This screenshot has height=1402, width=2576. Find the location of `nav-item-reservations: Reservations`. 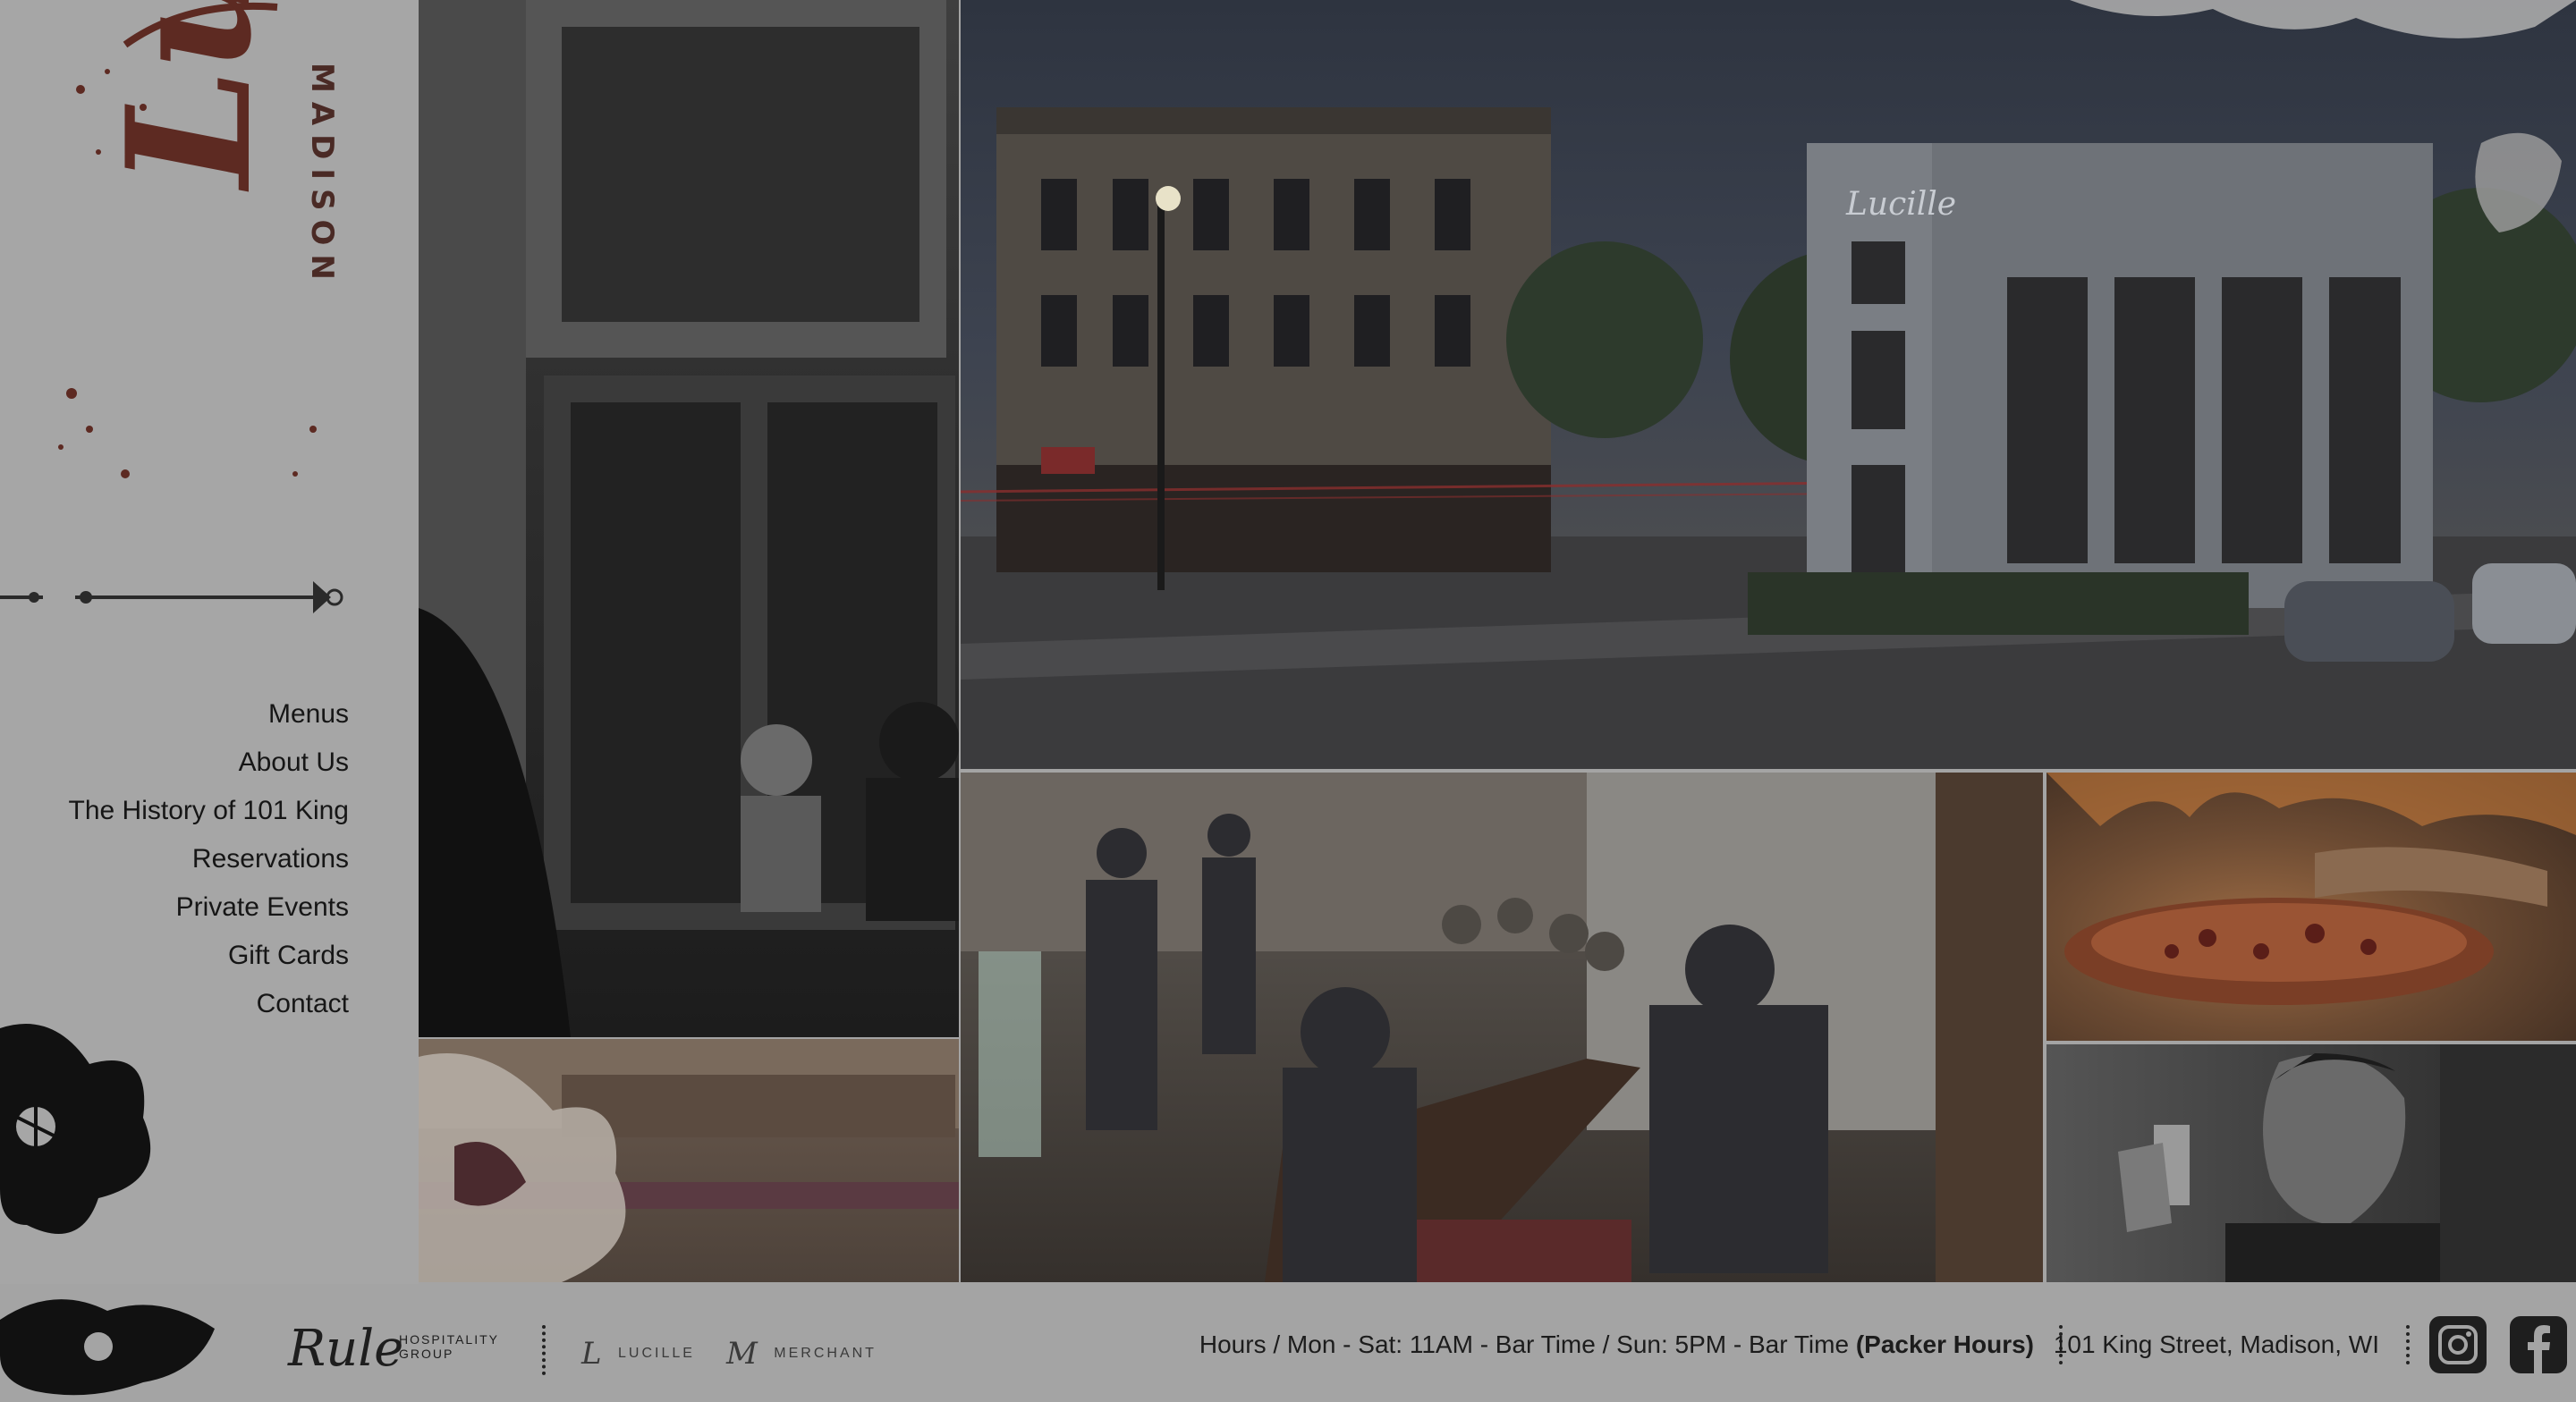

nav-item-reservations: Reservations is located at coordinates (209, 859).